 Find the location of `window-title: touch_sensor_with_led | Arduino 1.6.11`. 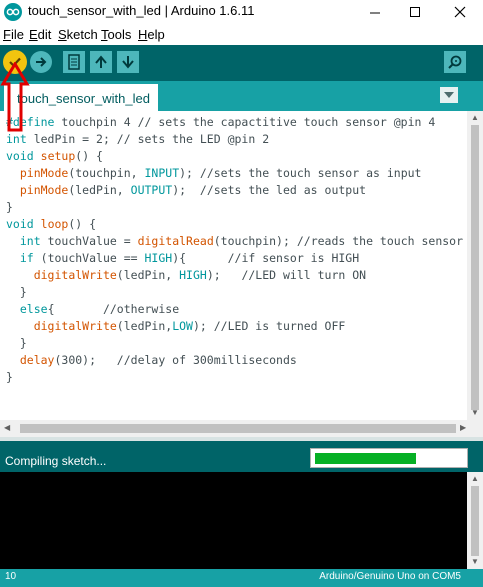

window-title: touch_sensor_with_led | Arduino 1.6.11 is located at coordinates (141, 10).